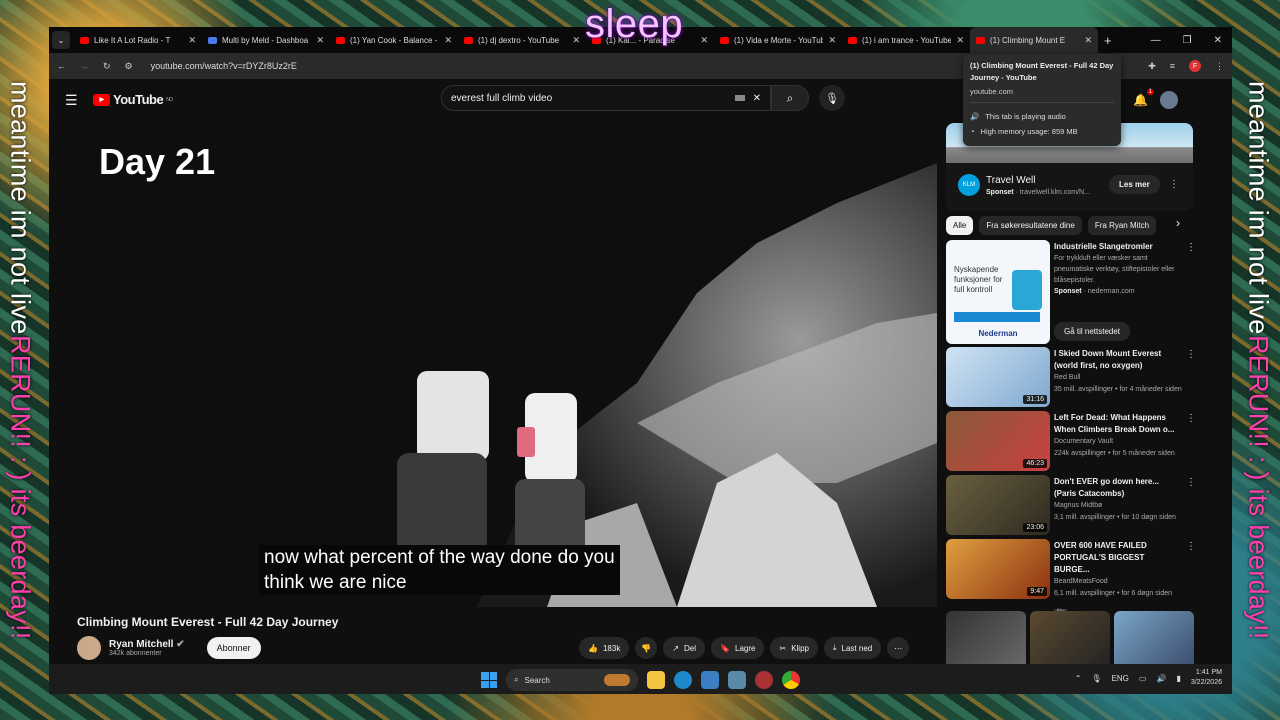 This screenshot has width=1280, height=720. Describe the element at coordinates (266, 40) in the screenshot. I see `browser-tab: Multi by Meld - Dashboa ✕` at that location.